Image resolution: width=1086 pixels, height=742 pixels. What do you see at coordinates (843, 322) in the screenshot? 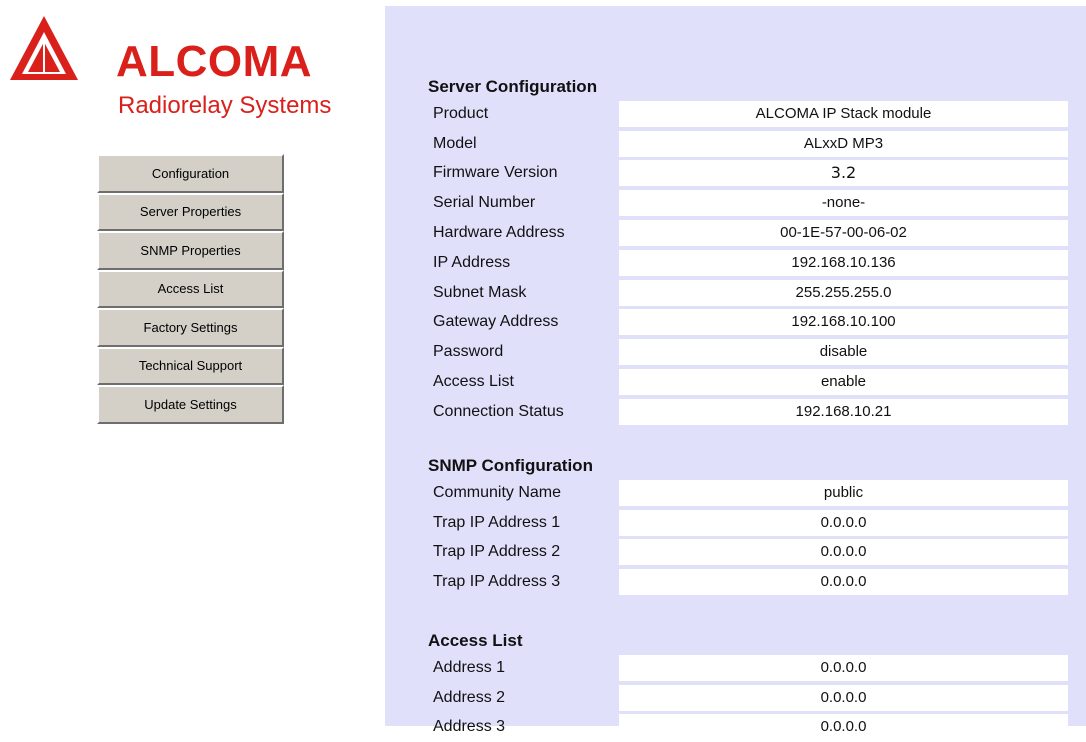
I see `row-value: 192.168.10.100` at bounding box center [843, 322].